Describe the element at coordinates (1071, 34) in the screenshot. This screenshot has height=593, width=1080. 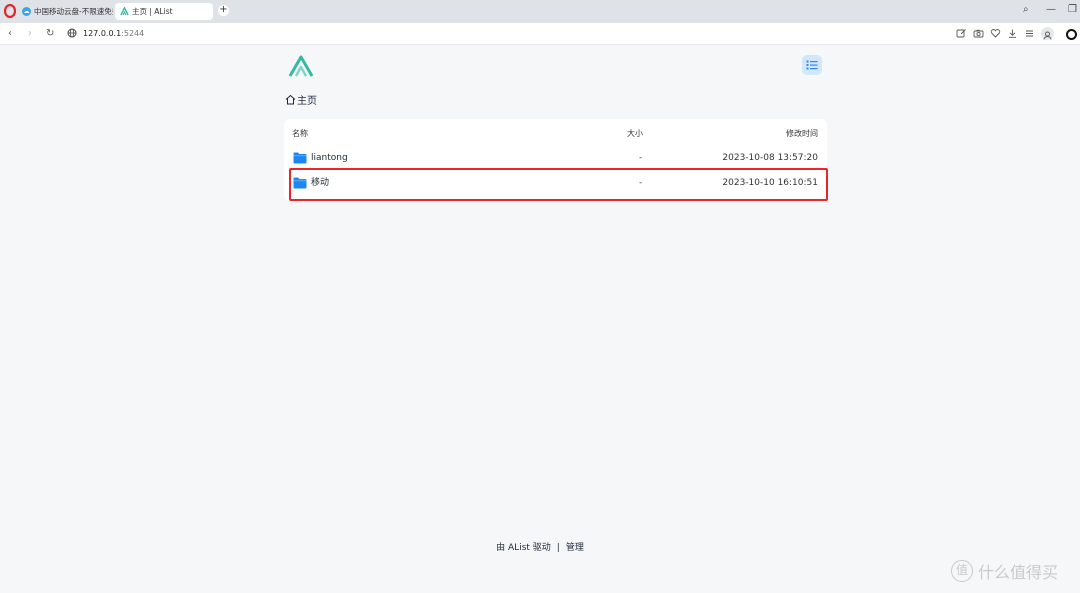
I see `opera-sidebar-icon` at that location.